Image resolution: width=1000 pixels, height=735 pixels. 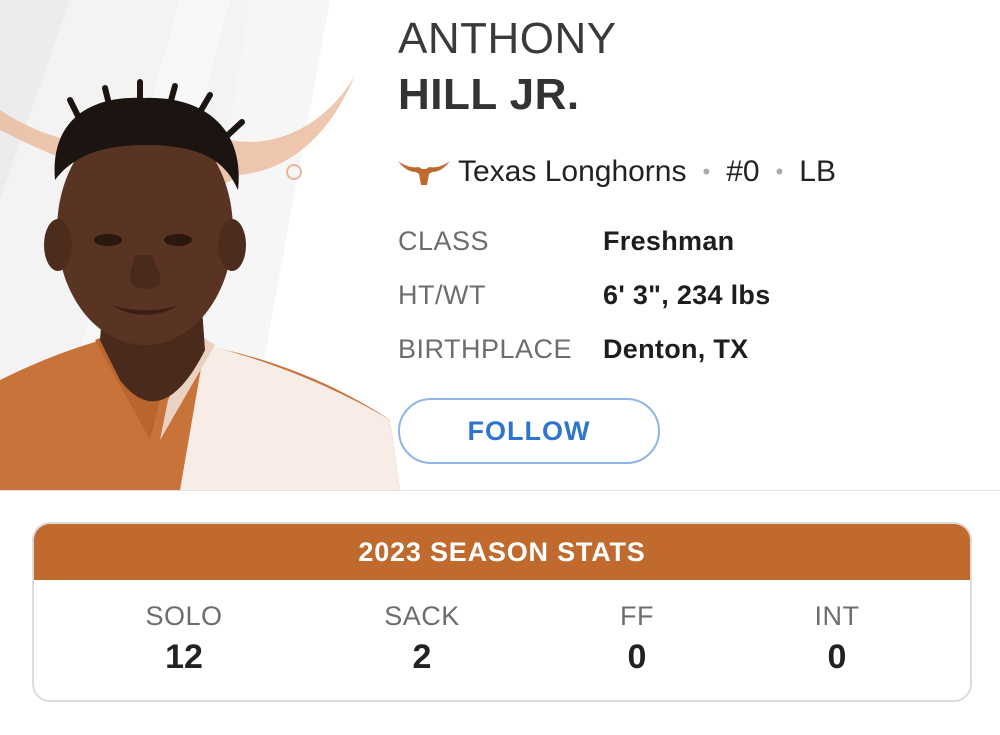 I want to click on info-value: 6' 3", 234 lbs, so click(x=687, y=294).